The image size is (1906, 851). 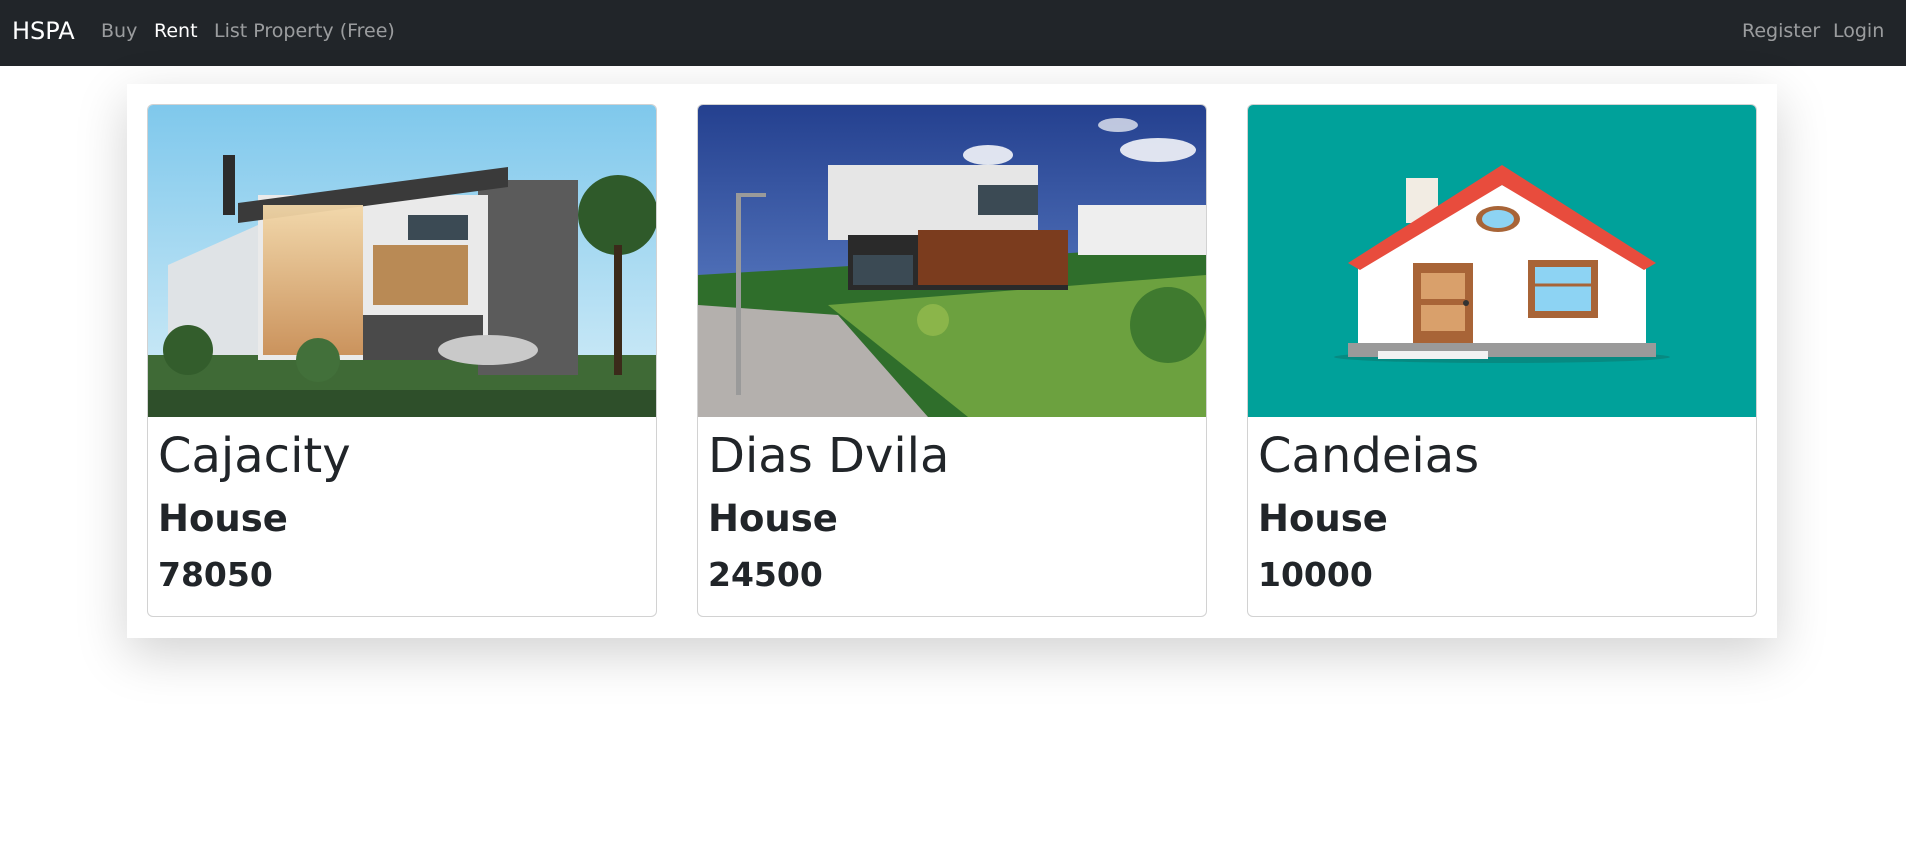 I want to click on nav-link-register: Register, so click(x=1781, y=31).